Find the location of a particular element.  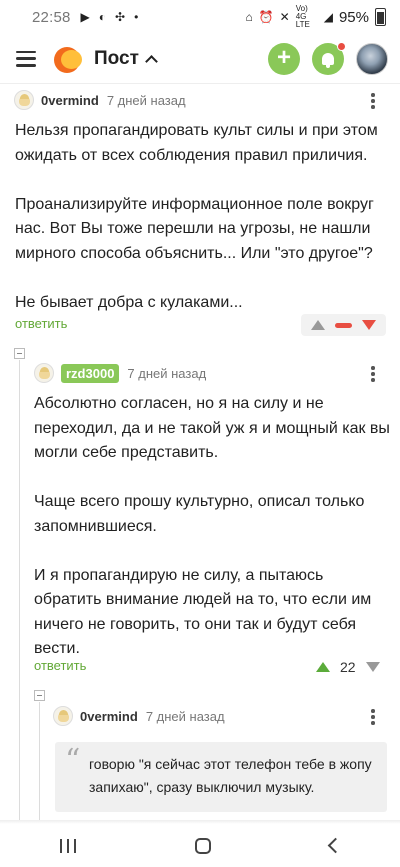

page-title-text: Пост is located at coordinates (116, 58).